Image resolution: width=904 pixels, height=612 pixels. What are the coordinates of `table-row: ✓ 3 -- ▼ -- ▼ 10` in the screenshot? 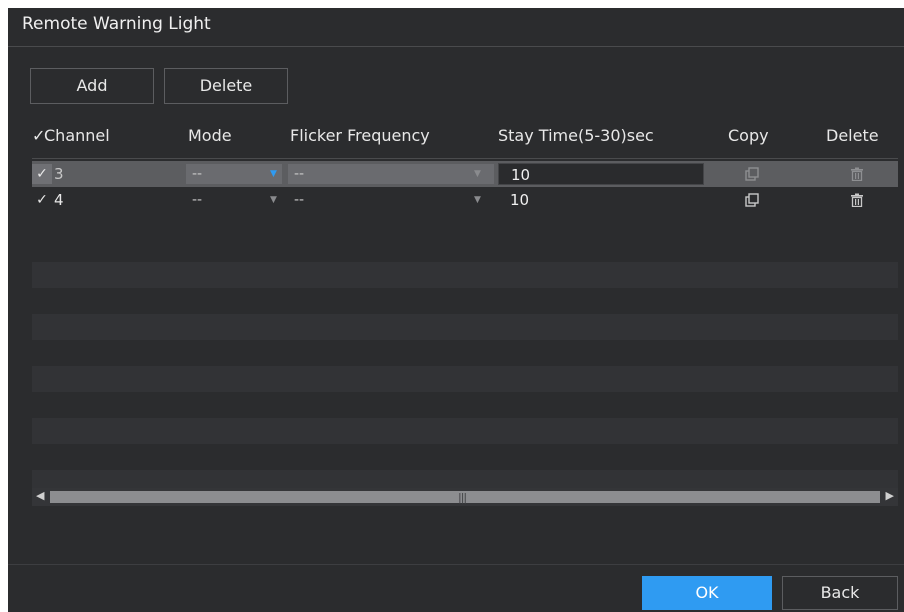 It's located at (465, 174).